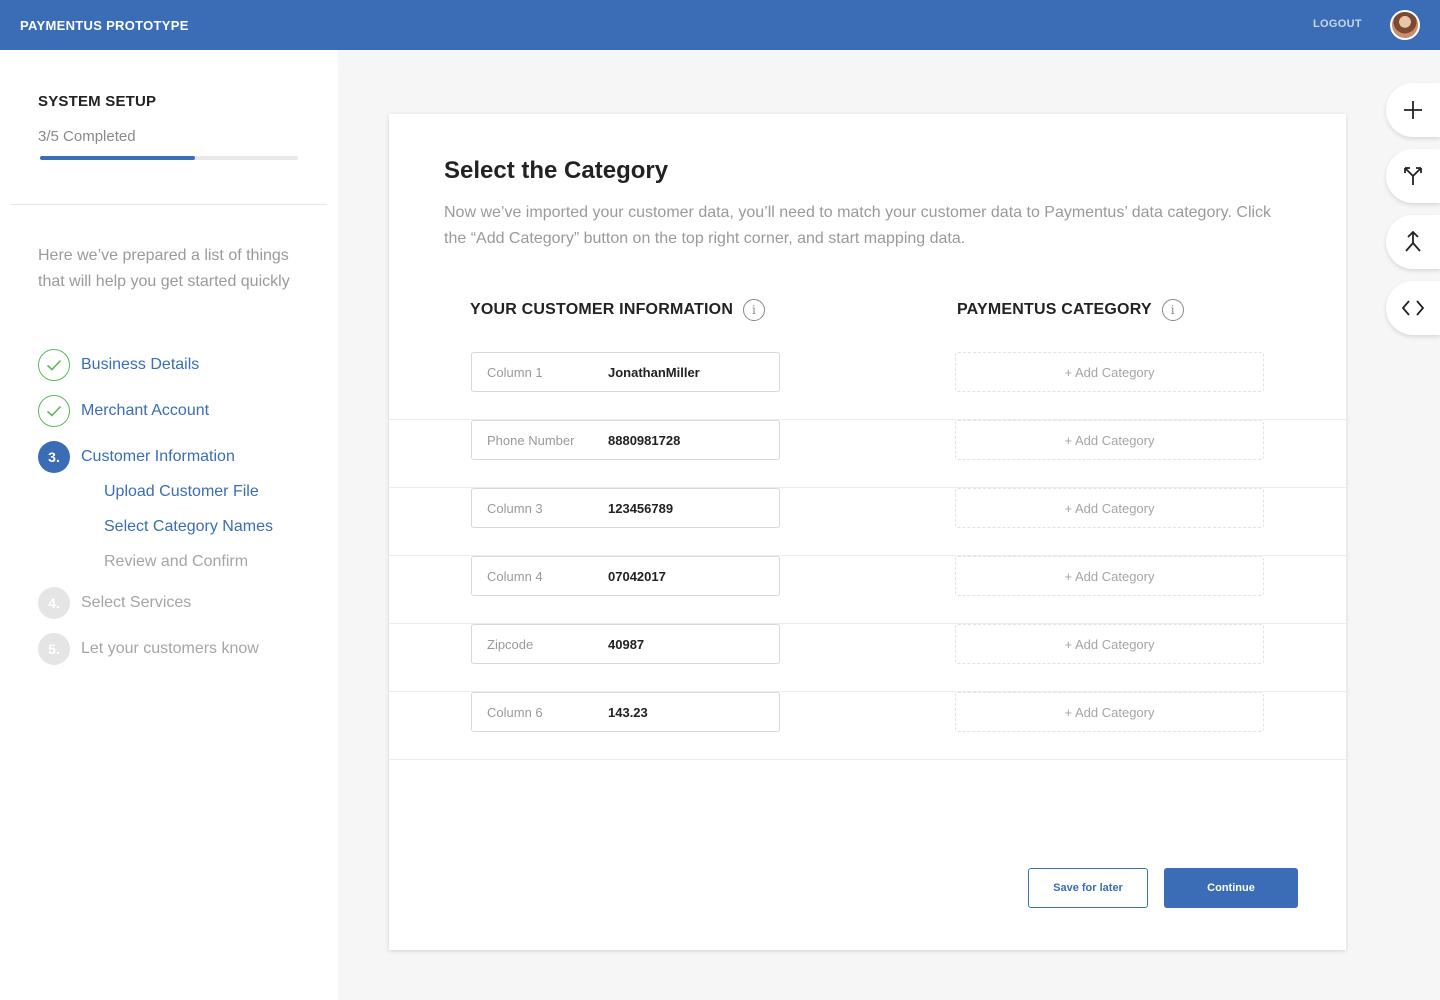 This screenshot has width=1440, height=1000. I want to click on field-value: JonathanMiller, so click(654, 372).